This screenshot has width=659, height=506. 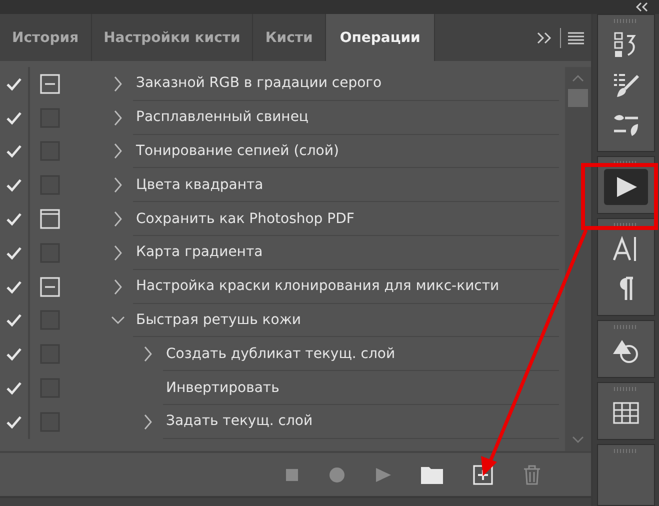 What do you see at coordinates (46, 37) in the screenshot?
I see `panel-tab: История` at bounding box center [46, 37].